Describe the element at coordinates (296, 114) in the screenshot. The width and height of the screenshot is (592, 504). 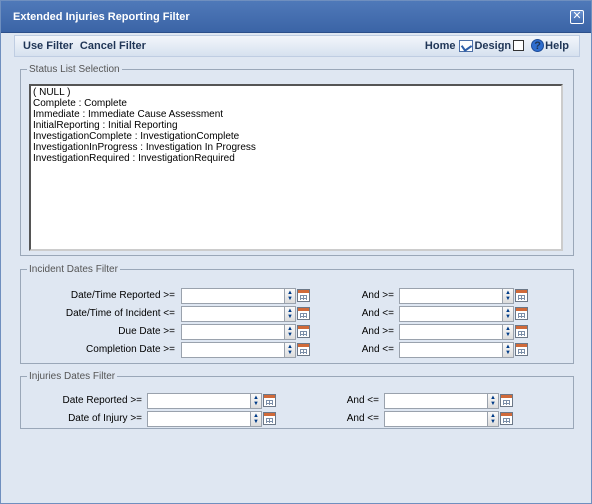
I see `status-list-item: Immediate : Immediate Cause Assessment` at that location.